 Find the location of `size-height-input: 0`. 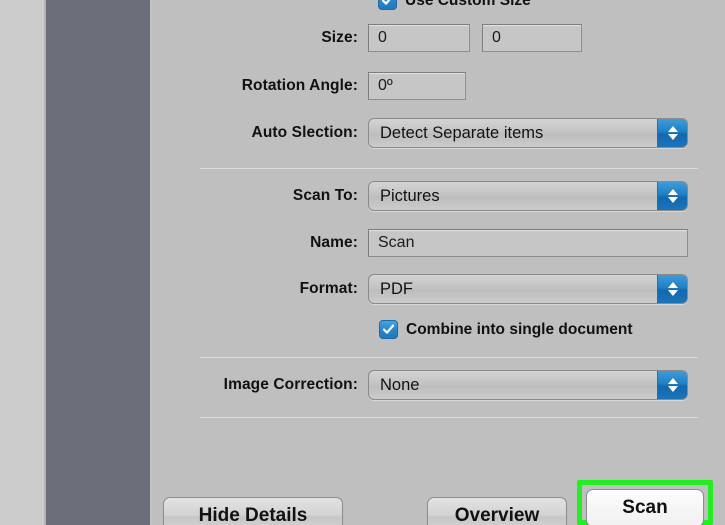

size-height-input: 0 is located at coordinates (532, 38).